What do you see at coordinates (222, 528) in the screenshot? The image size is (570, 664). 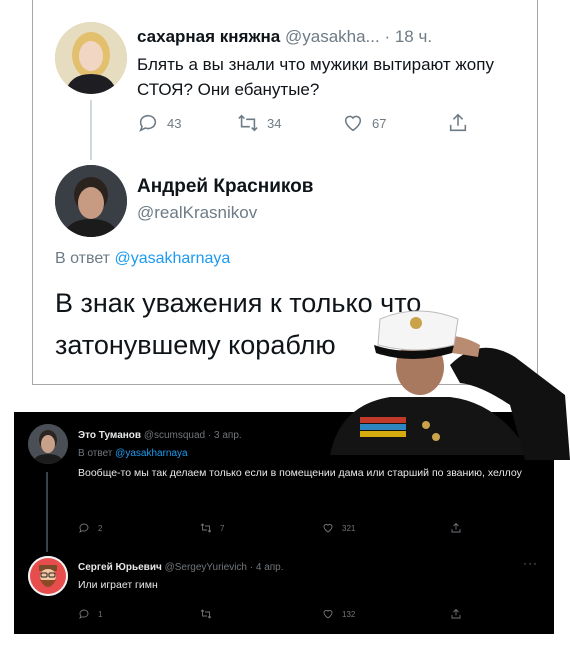 I see `retweet-count: 7` at bounding box center [222, 528].